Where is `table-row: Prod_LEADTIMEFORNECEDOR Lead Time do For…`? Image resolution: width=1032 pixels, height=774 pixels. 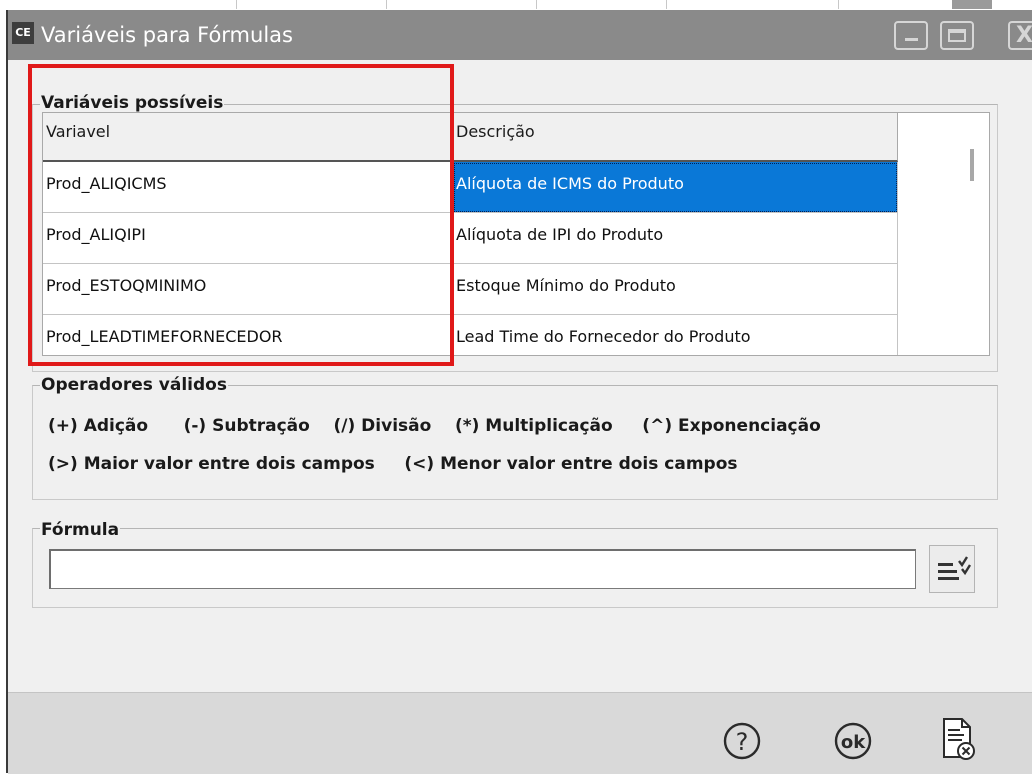
table-row: Prod_LEADTIMEFORNECEDOR Lead Time do For… is located at coordinates (470, 335).